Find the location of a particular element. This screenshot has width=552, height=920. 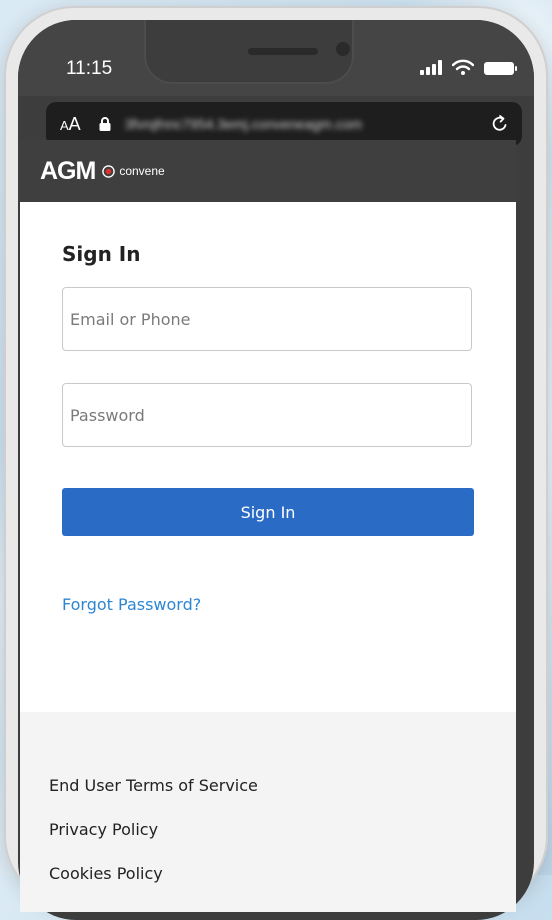

url-text: 3fvrqfnnc7954.3emj.conveneagm.com is located at coordinates (243, 124).